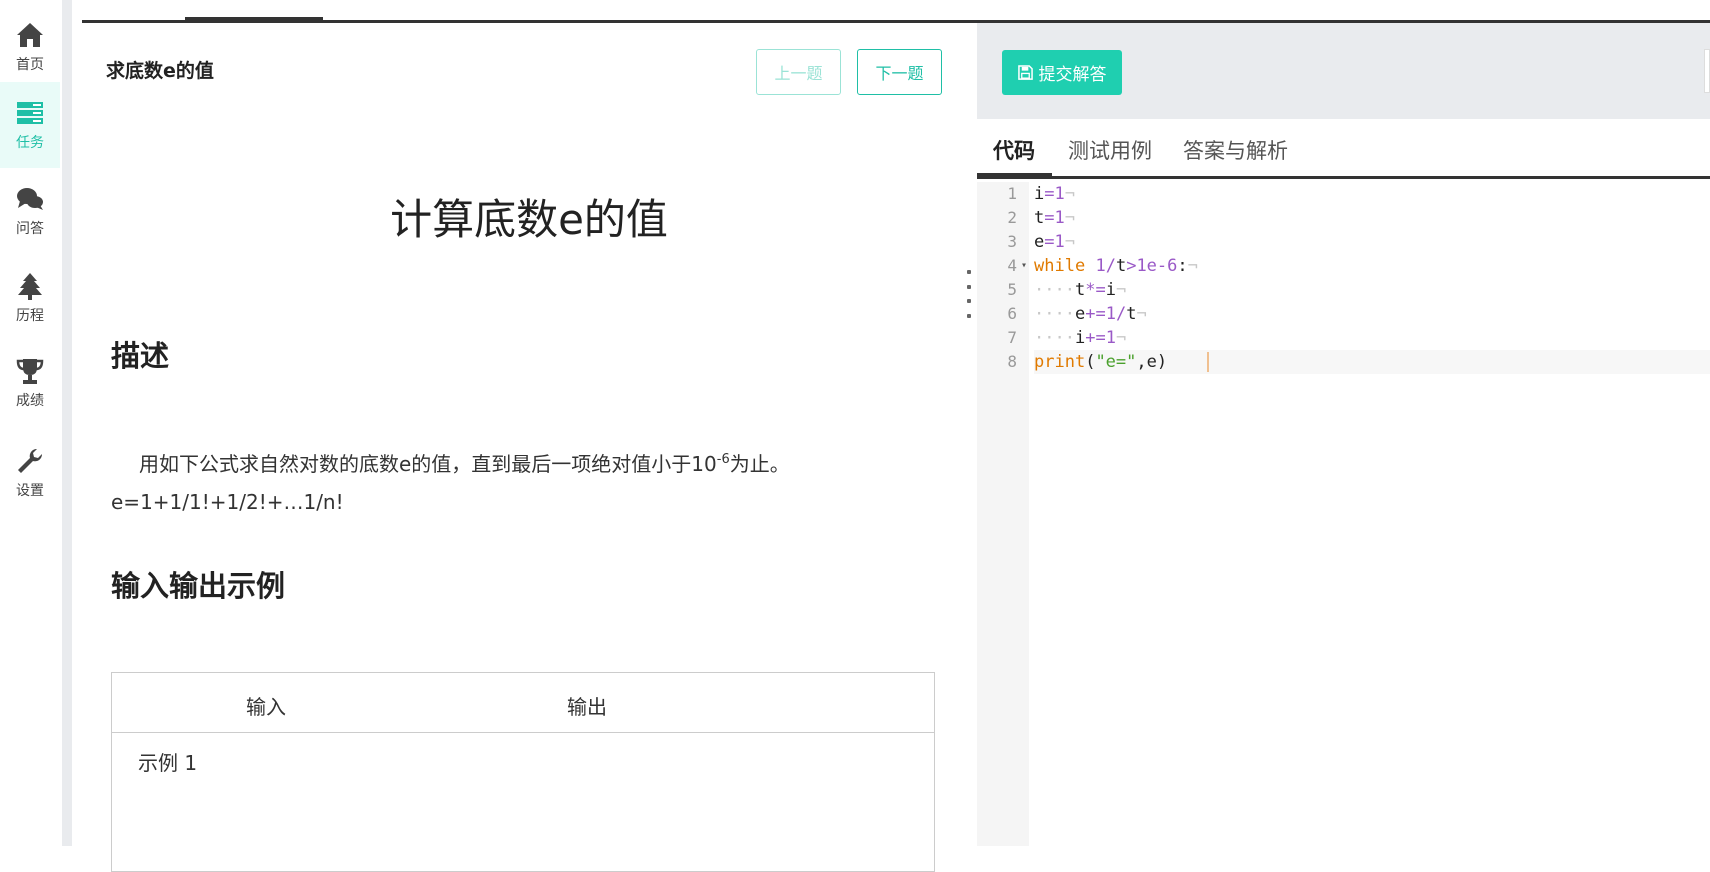  I want to click on code-line: i=1¬, so click(1054, 194).